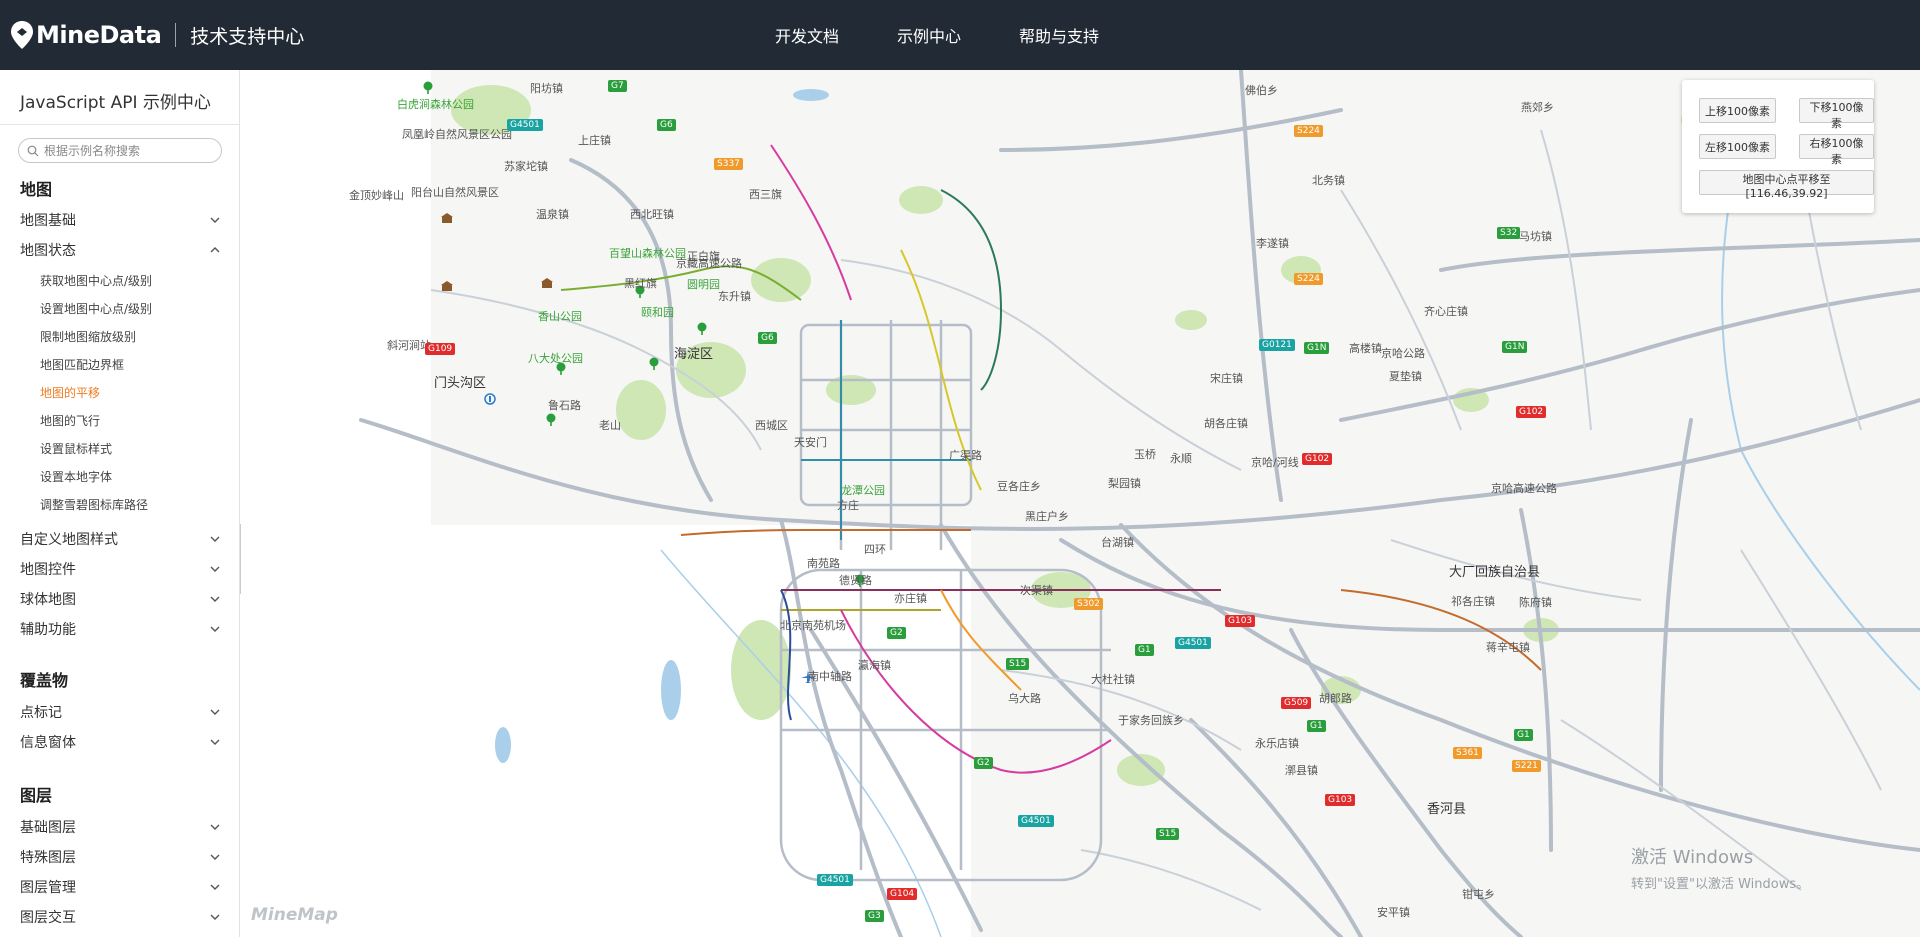 This screenshot has width=1920, height=937. Describe the element at coordinates (120, 917) in the screenshot. I see `category-layer-interaction: 图层交互` at that location.